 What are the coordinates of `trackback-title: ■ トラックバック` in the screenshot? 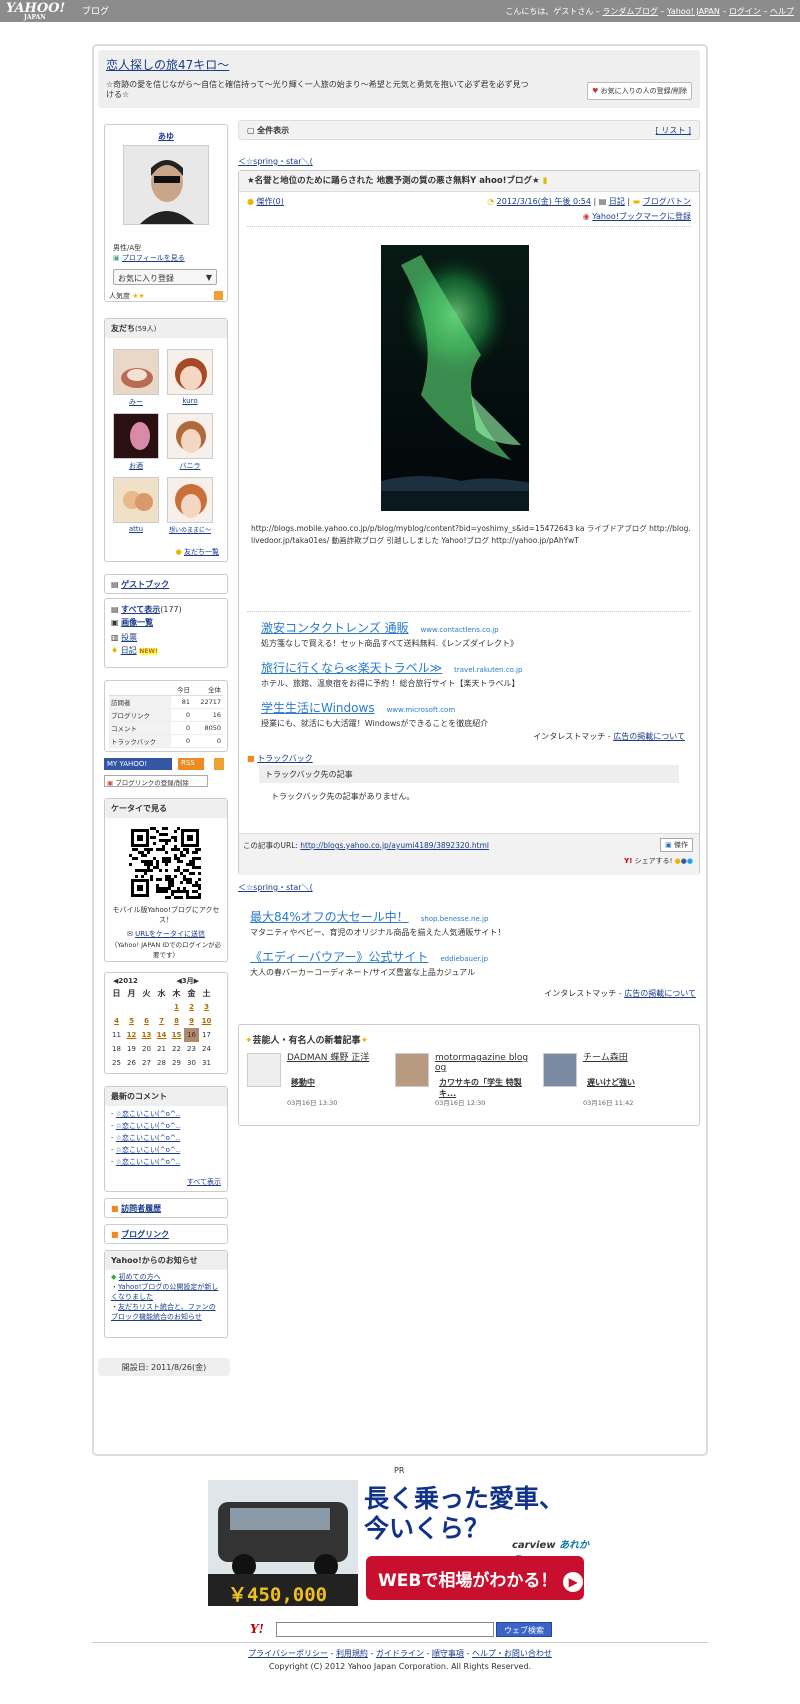 It's located at (280, 758).